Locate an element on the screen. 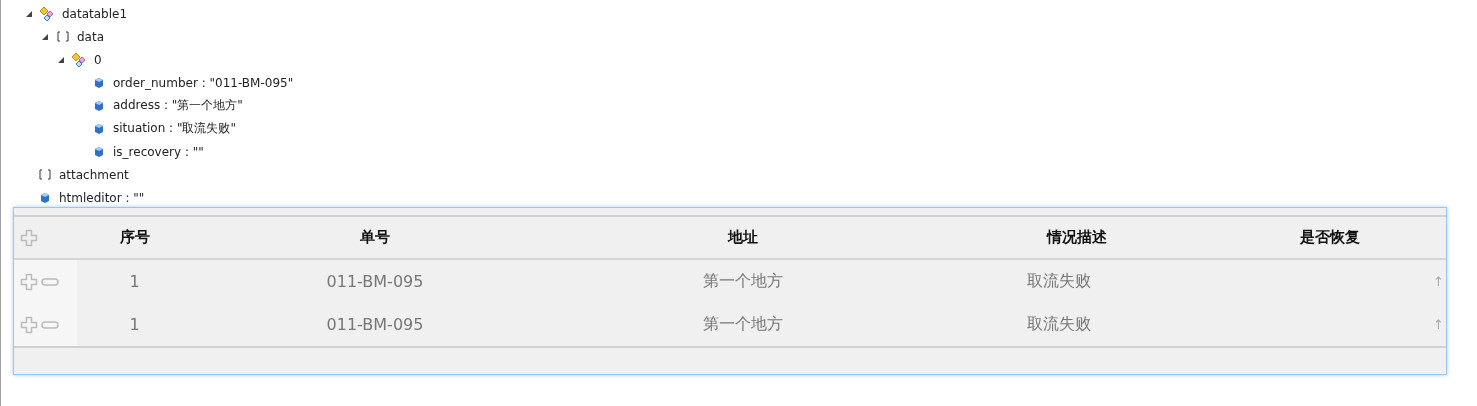 This screenshot has height=406, width=1477. column-header: 单号 is located at coordinates (375, 237).